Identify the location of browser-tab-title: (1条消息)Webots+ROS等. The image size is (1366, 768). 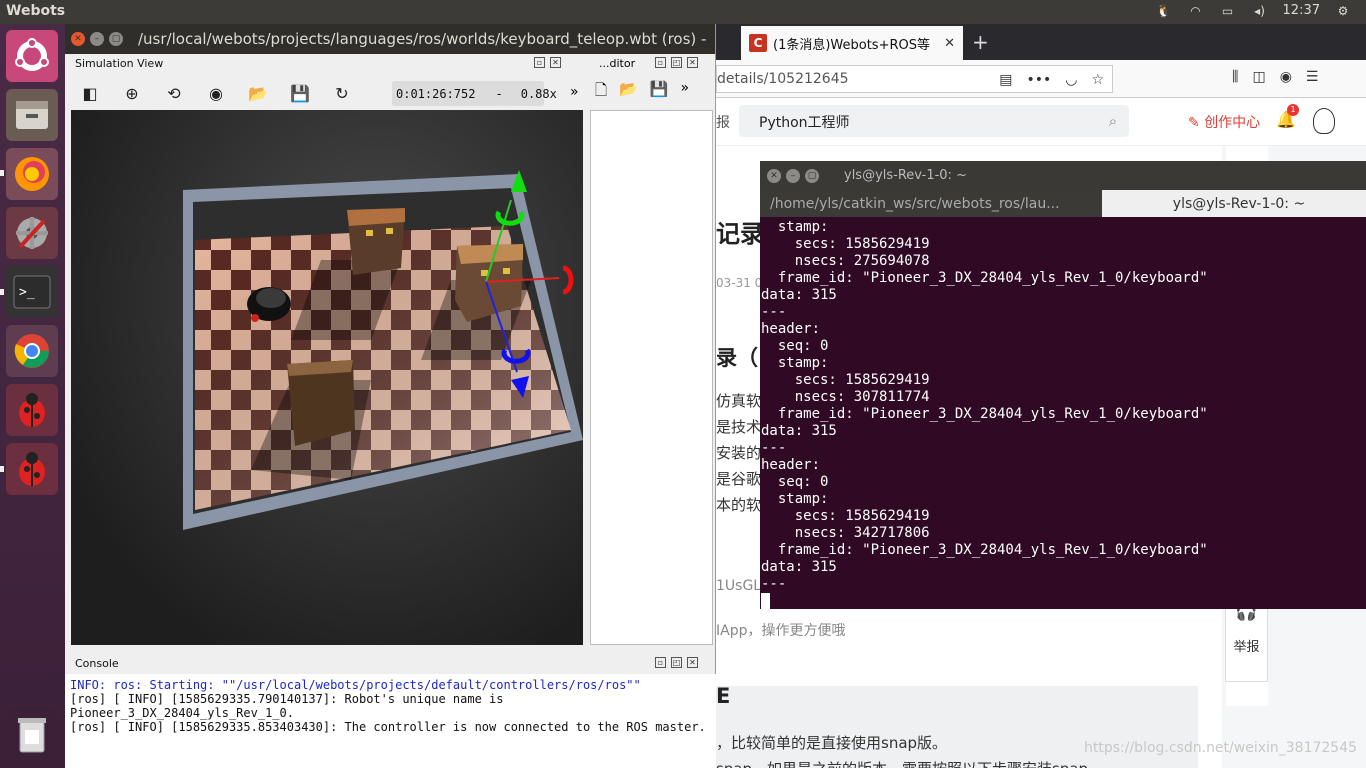
(851, 45).